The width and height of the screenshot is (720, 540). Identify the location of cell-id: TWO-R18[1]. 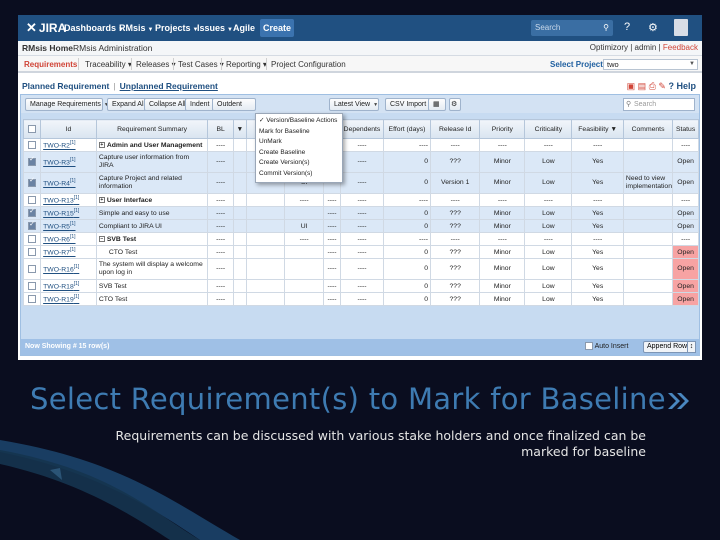
(68, 286).